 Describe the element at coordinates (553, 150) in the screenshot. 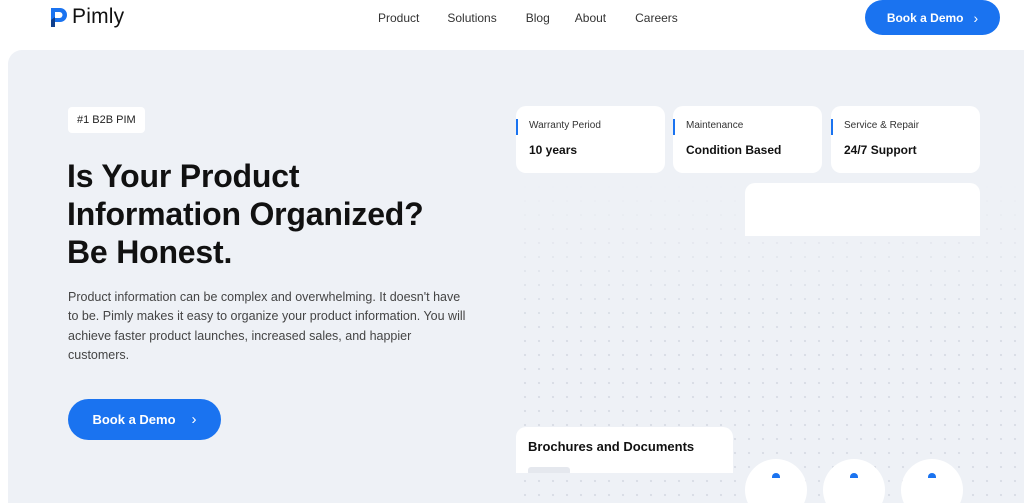

I see `spec-value: 10 years` at that location.